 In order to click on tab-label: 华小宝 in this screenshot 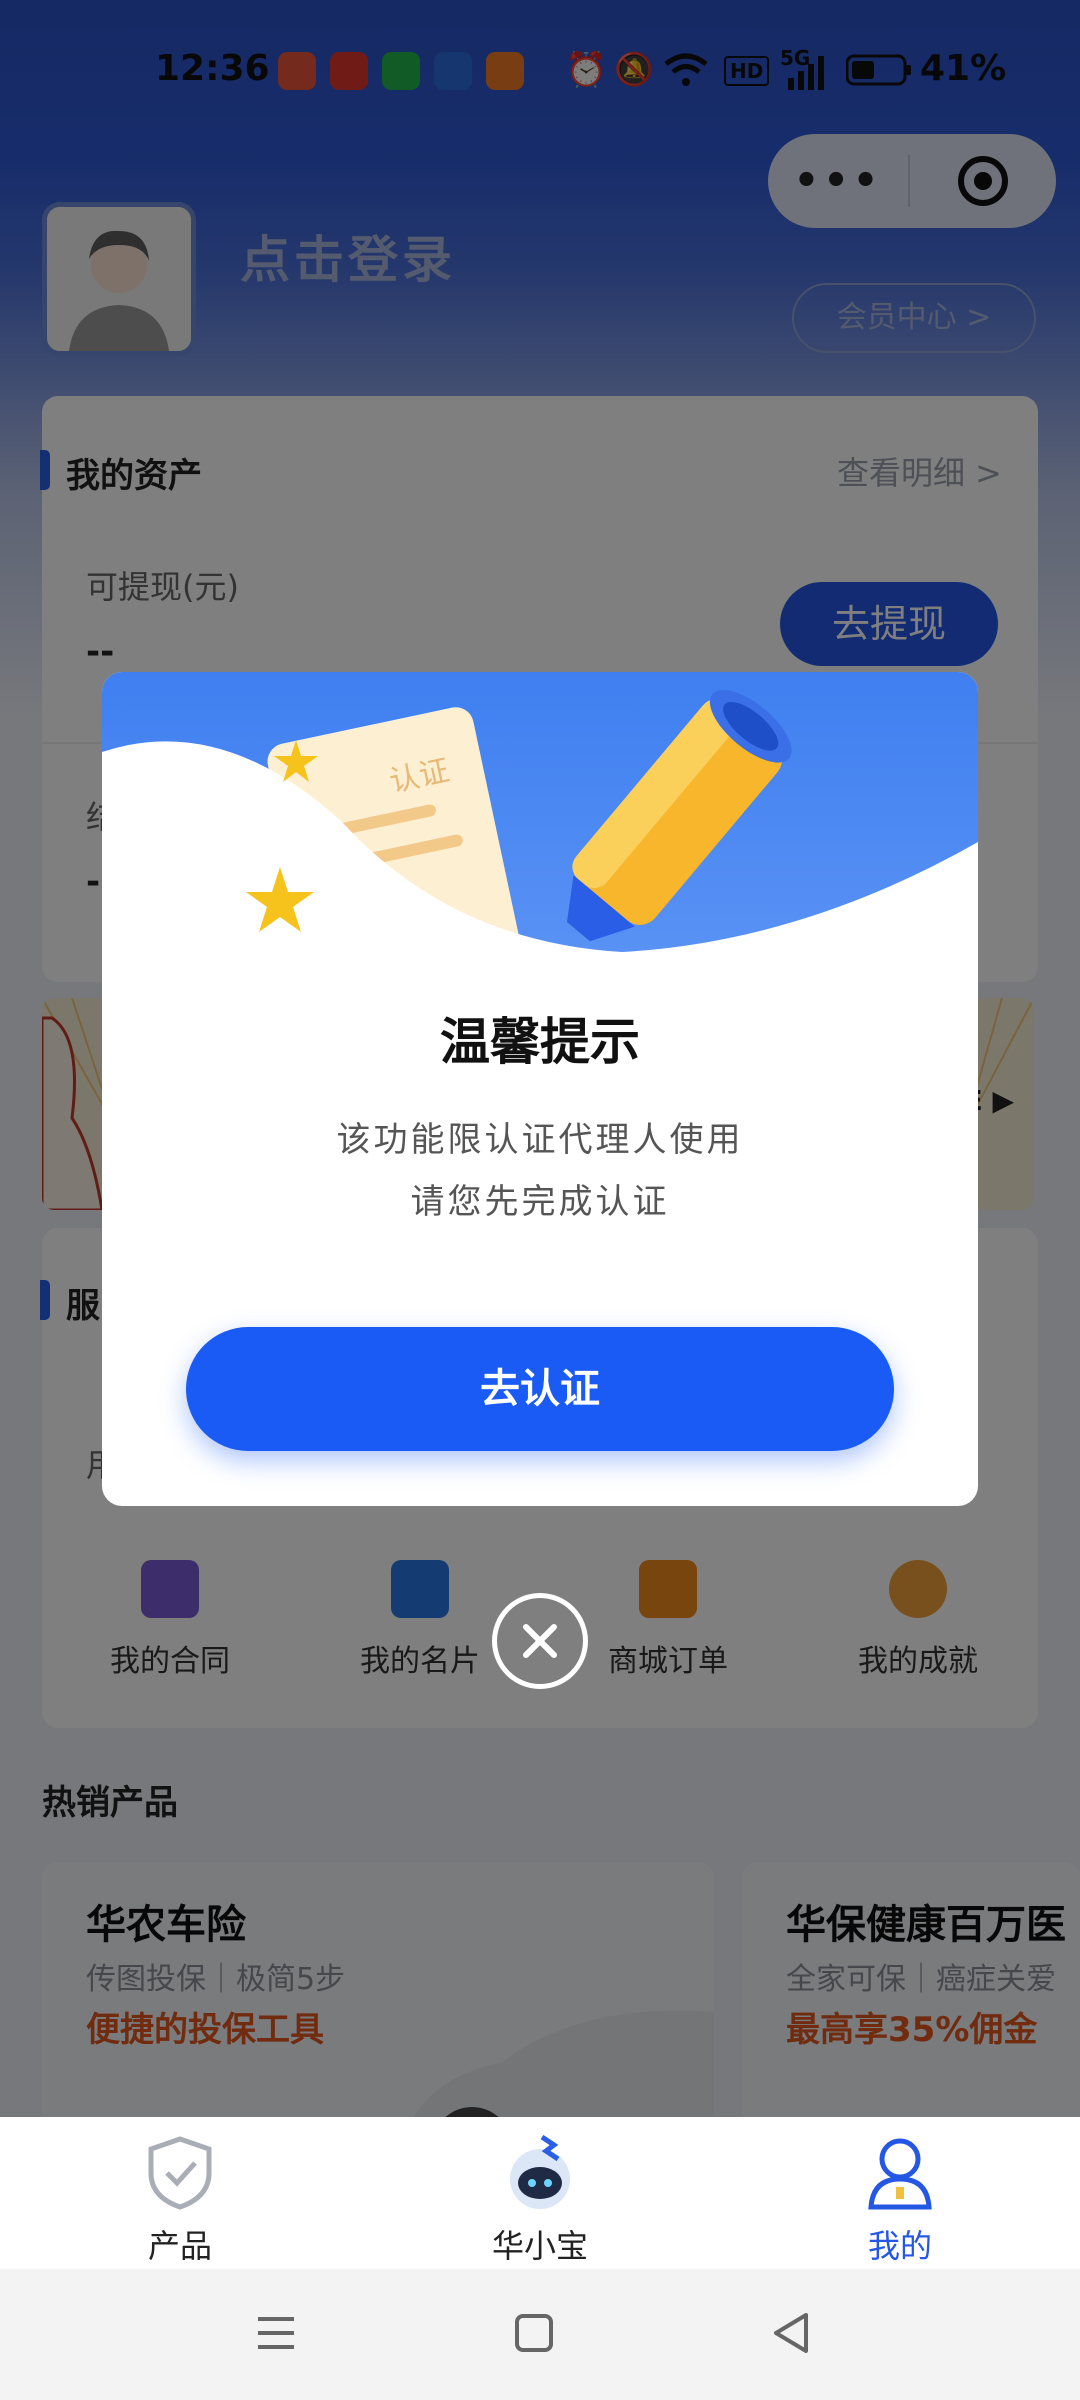, I will do `click(539, 2246)`.